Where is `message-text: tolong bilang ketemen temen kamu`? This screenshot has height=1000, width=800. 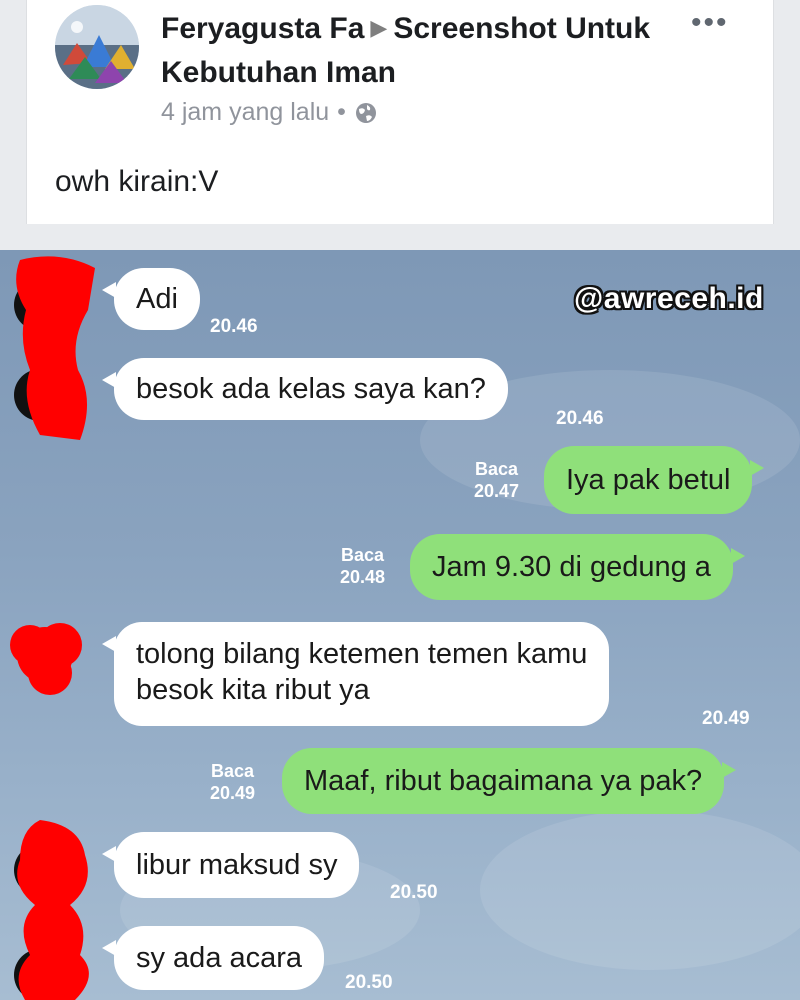 message-text: tolong bilang ketemen temen kamu is located at coordinates (362, 654).